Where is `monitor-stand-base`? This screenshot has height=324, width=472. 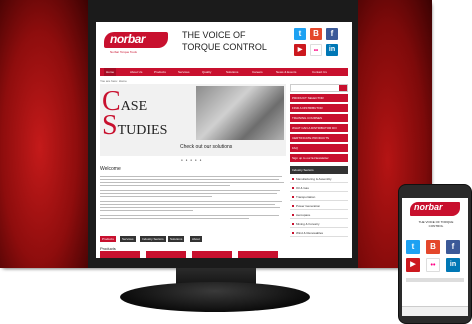 monitor-stand-base is located at coordinates (215, 297).